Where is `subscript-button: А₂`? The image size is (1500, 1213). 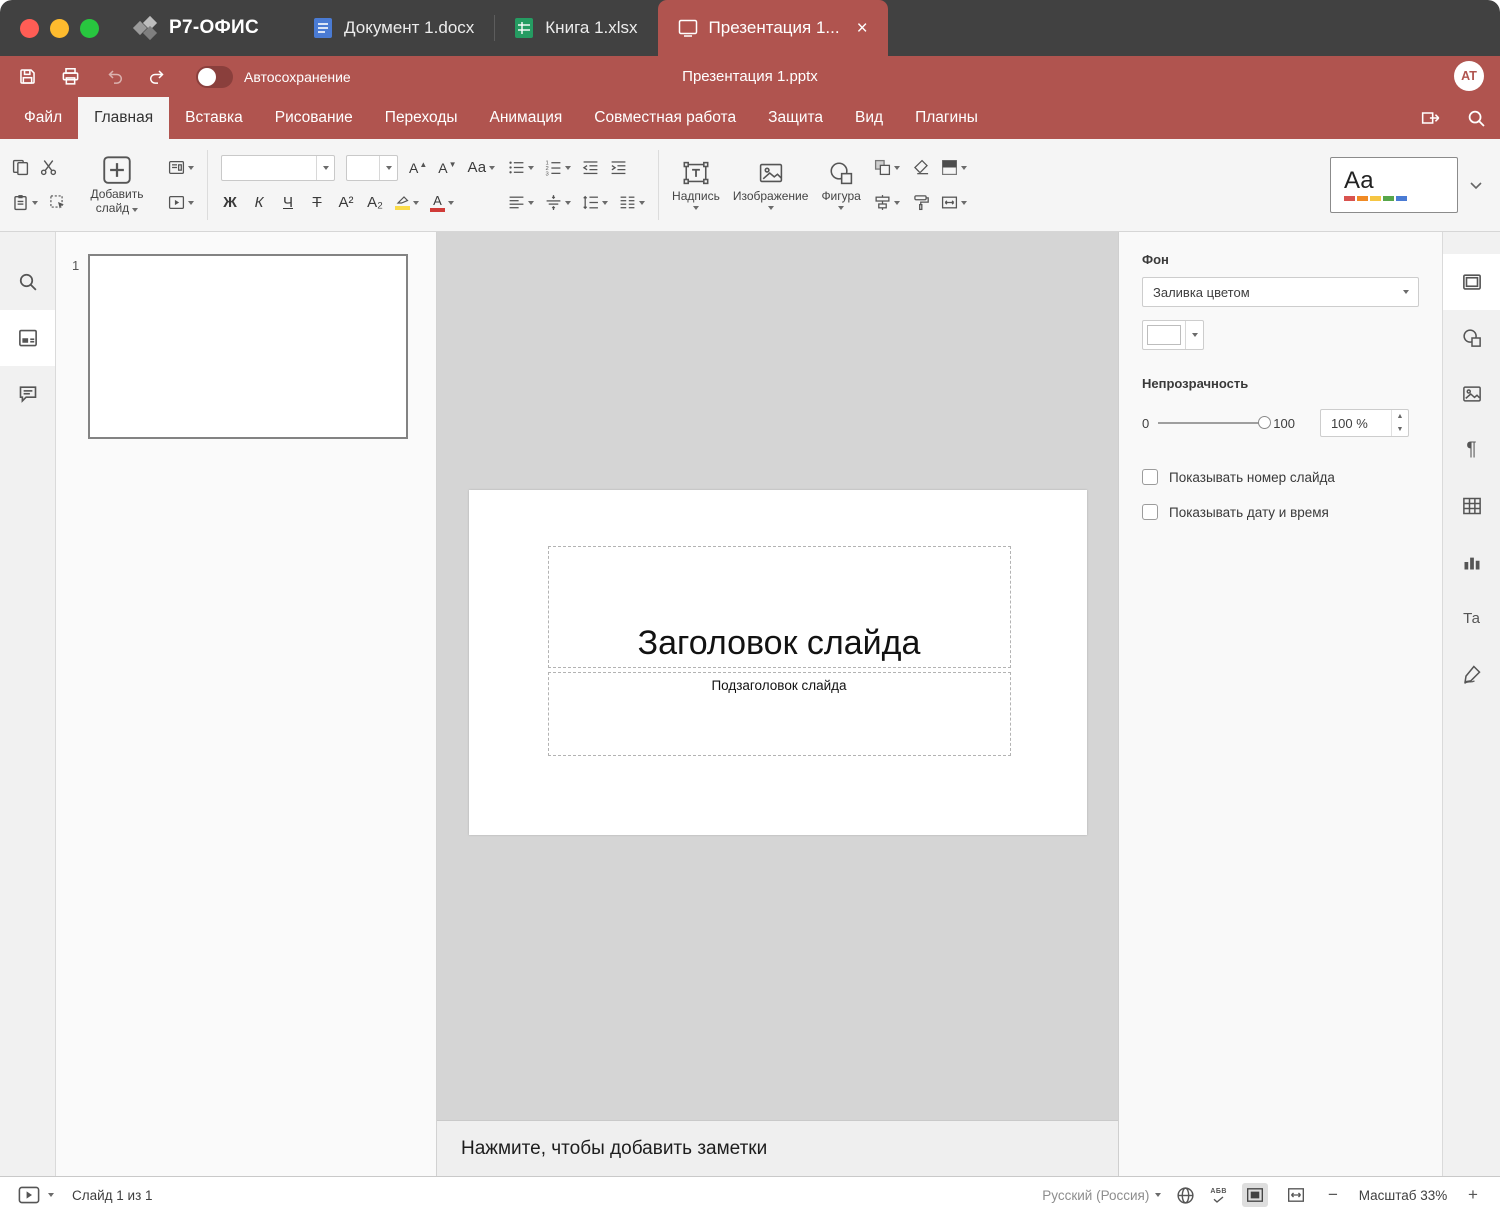 subscript-button: А₂ is located at coordinates (375, 202).